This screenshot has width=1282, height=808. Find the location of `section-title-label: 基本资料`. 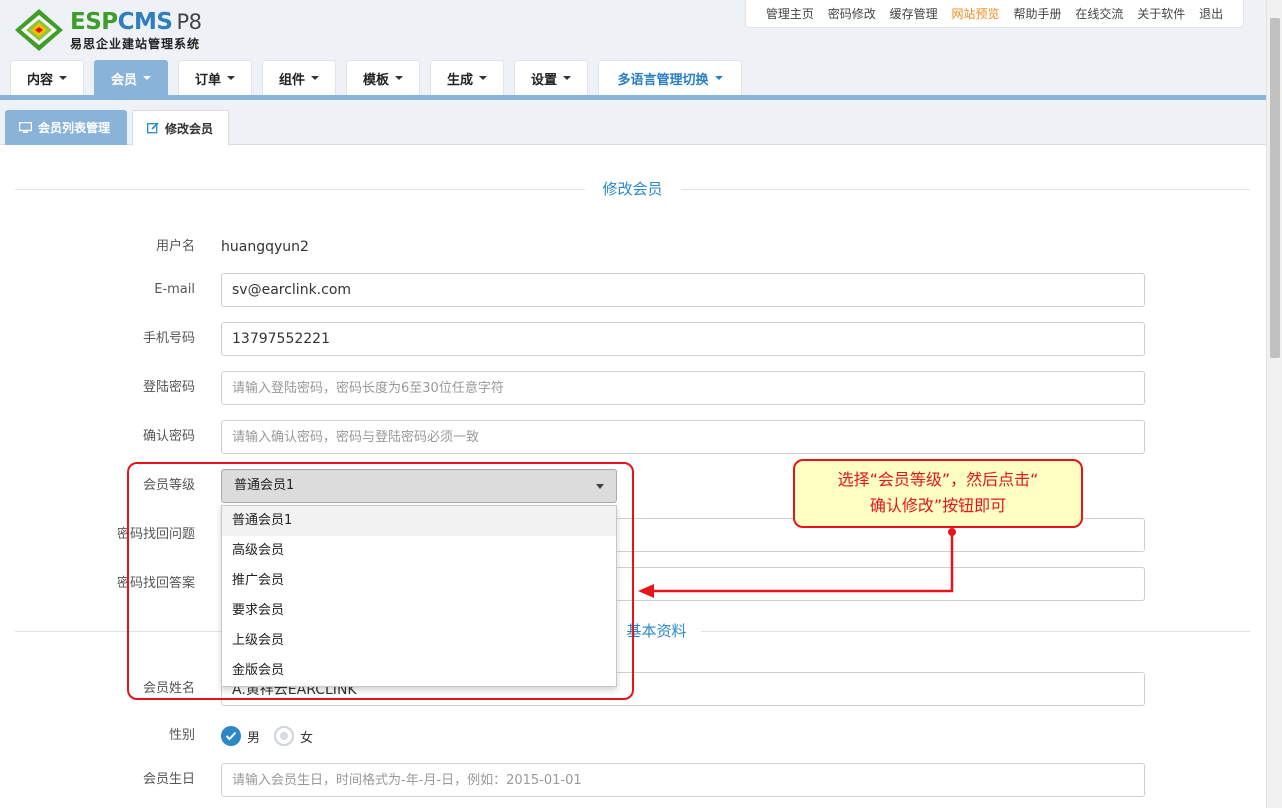

section-title-label: 基本资料 is located at coordinates (656, 631).